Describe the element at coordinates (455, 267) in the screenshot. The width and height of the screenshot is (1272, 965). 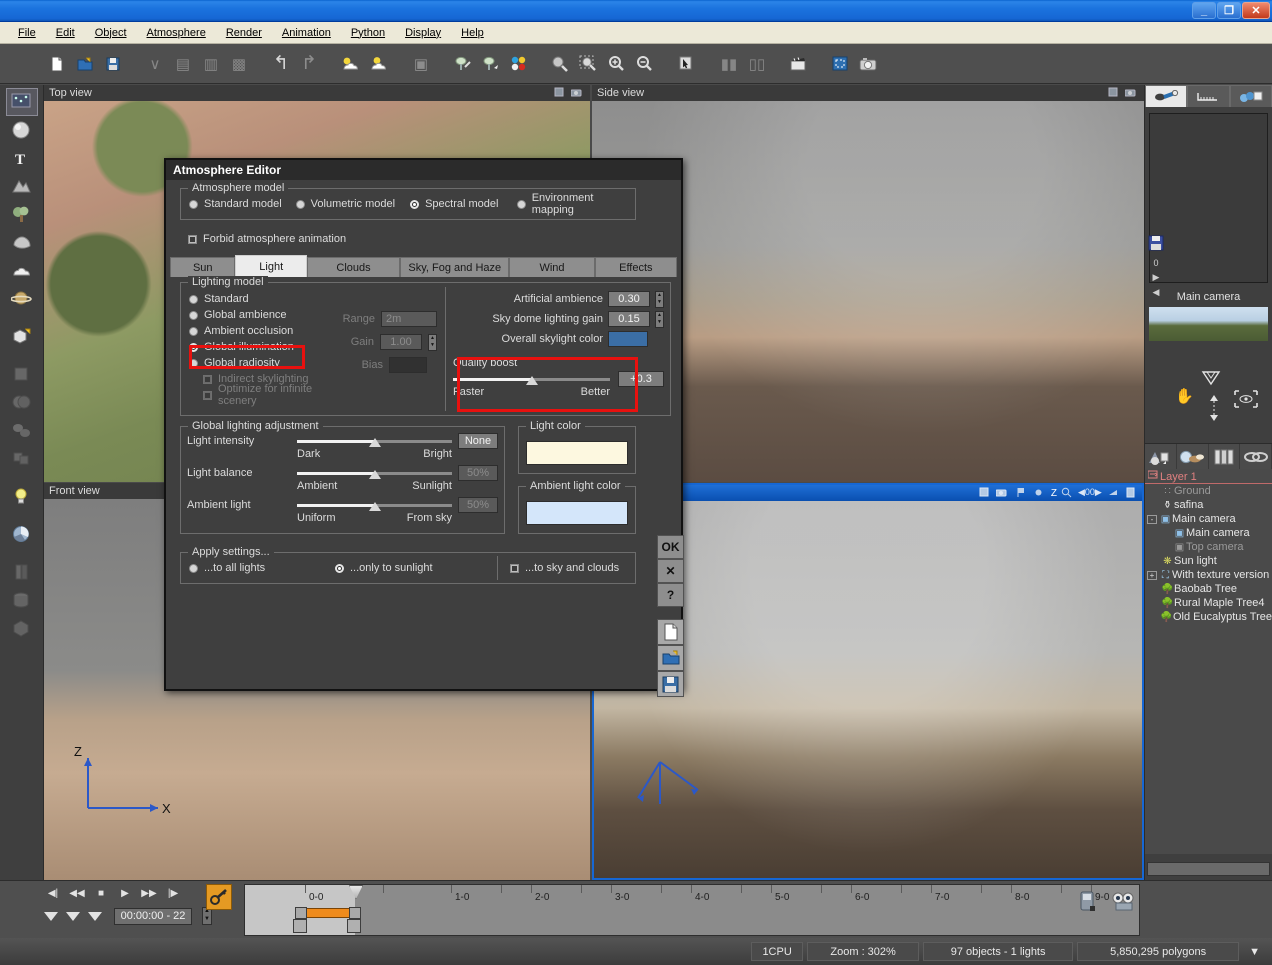
I see `tab-sky-fog-haze: Sky, Fog and Haze` at that location.